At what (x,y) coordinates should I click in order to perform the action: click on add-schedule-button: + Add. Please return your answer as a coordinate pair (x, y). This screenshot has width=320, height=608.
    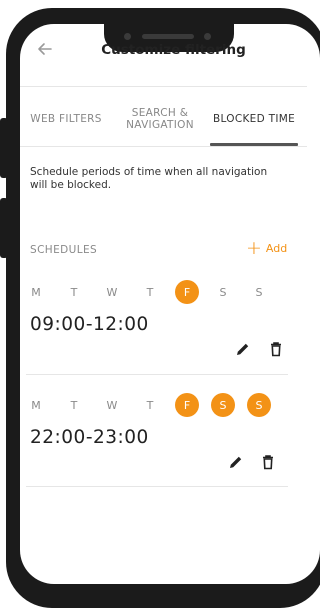
    Looking at the image, I should click on (267, 248).